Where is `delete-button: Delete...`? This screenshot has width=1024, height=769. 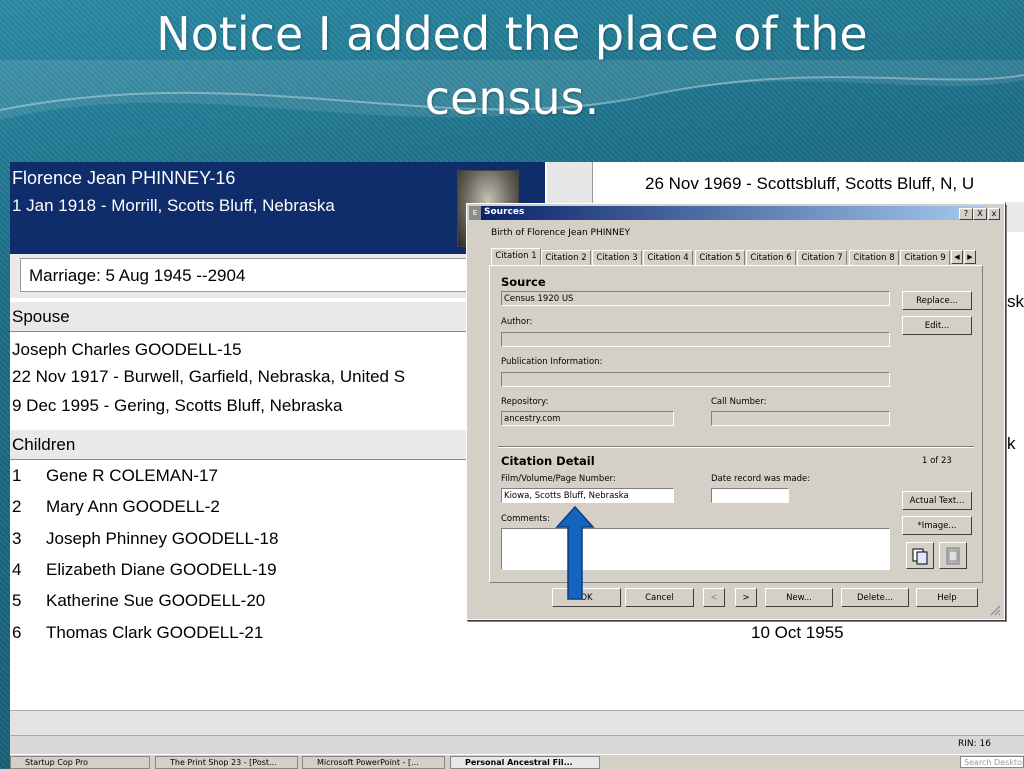 delete-button: Delete... is located at coordinates (875, 597).